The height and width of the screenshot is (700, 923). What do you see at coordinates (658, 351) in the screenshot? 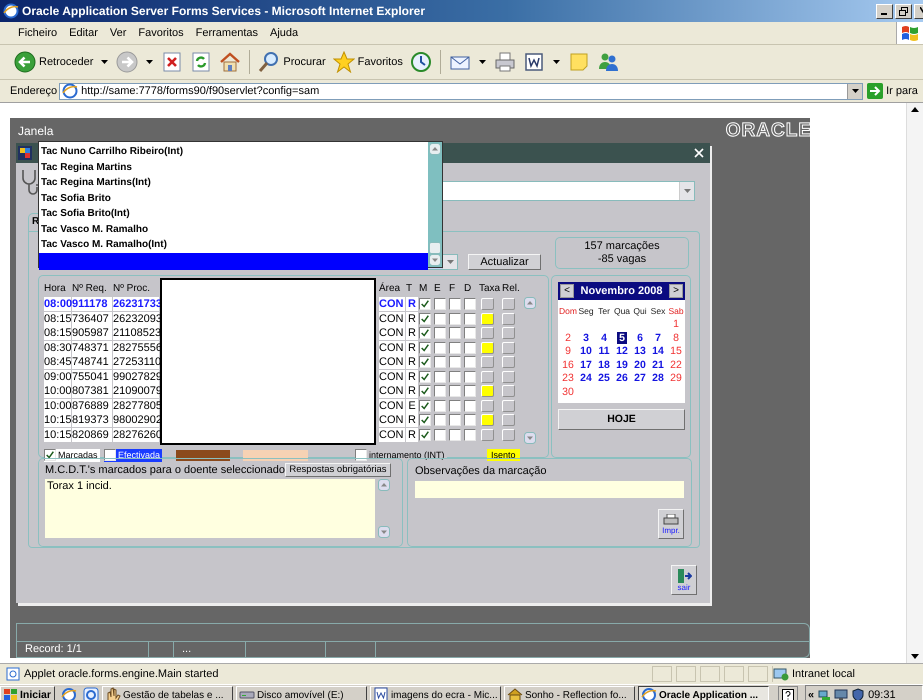
I see `calendar-day: 14` at bounding box center [658, 351].